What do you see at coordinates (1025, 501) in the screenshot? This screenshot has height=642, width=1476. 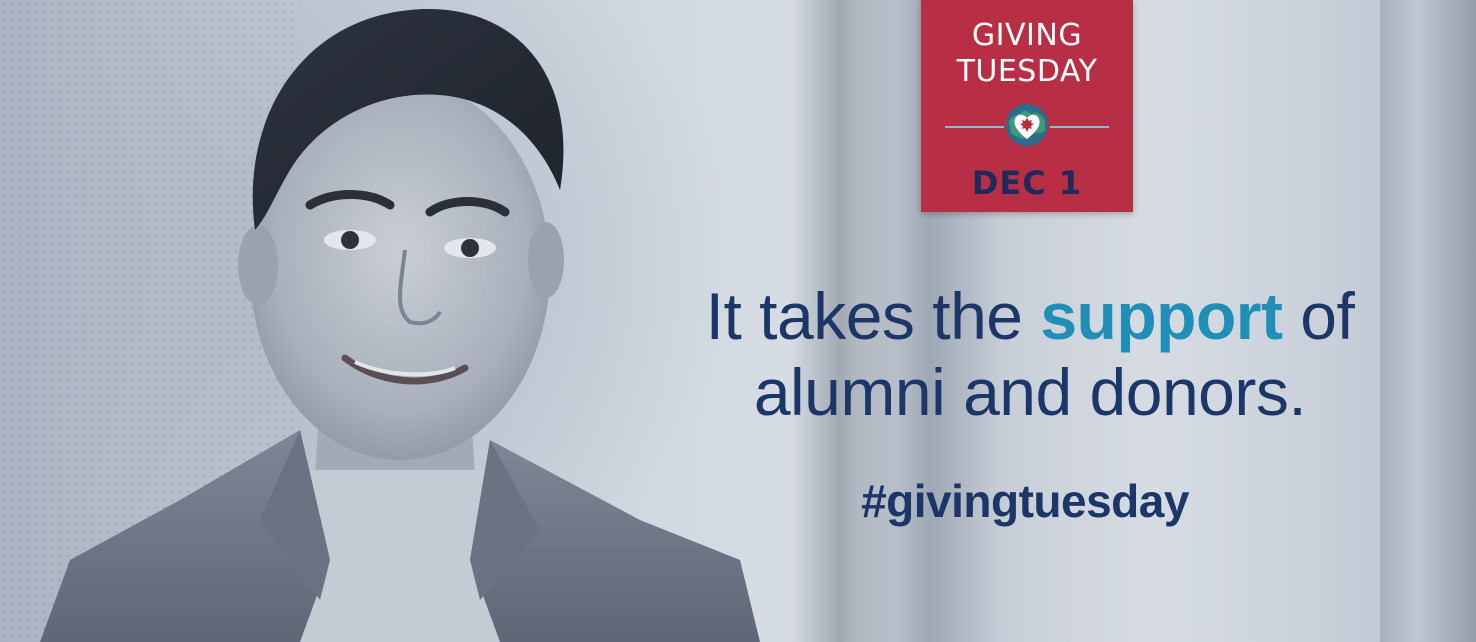 I see `hashtag: #givingtuesday` at bounding box center [1025, 501].